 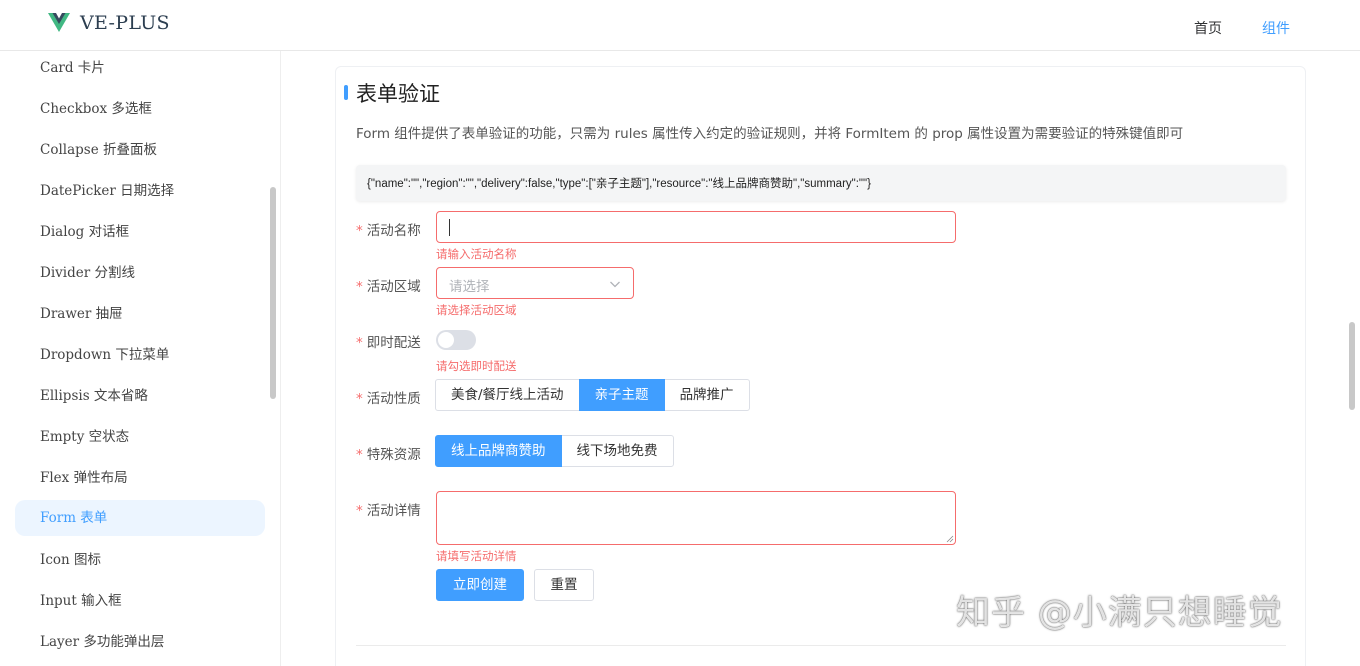 I want to click on summary-label: * 活动详情, so click(x=388, y=509).